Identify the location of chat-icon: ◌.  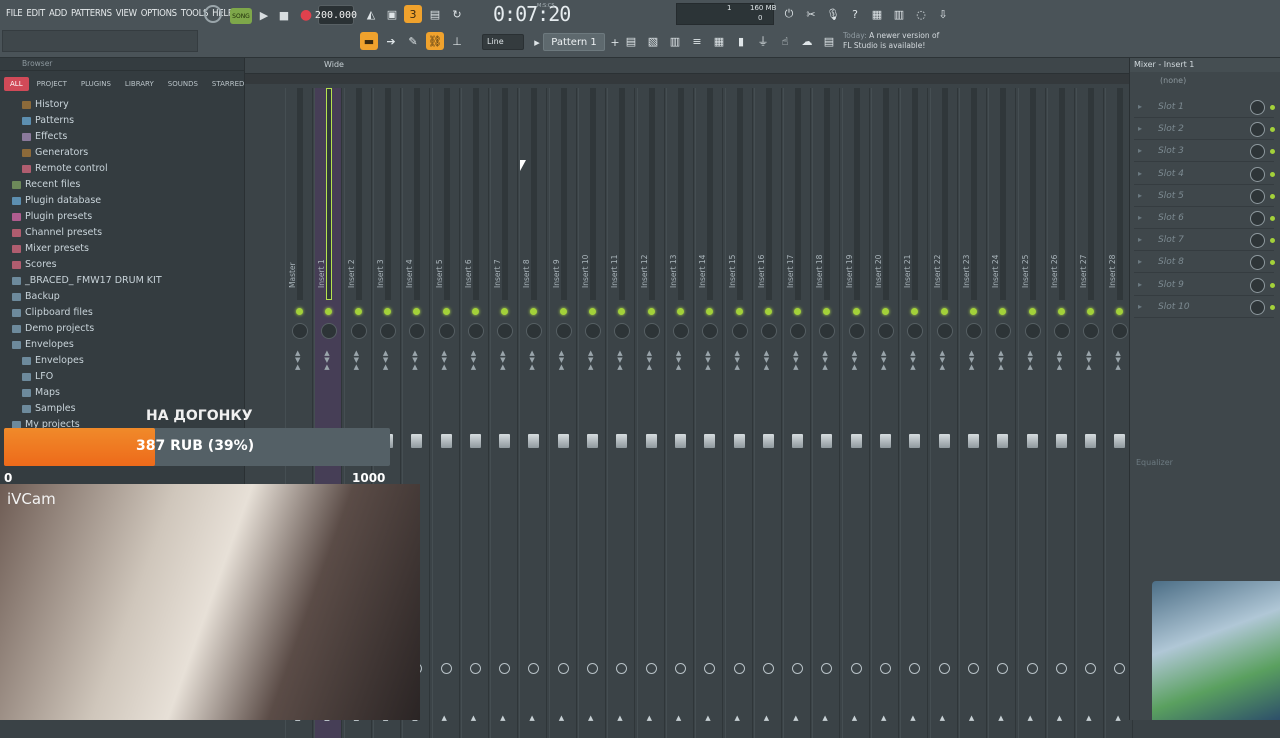
(921, 14).